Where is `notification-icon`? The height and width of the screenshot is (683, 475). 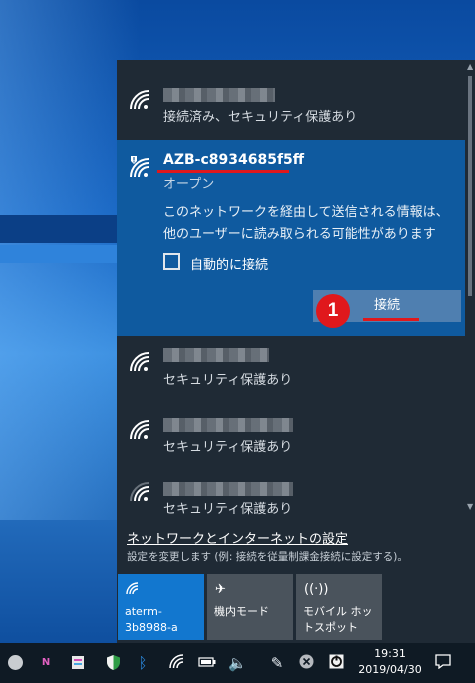 notification-icon is located at coordinates (443, 663).